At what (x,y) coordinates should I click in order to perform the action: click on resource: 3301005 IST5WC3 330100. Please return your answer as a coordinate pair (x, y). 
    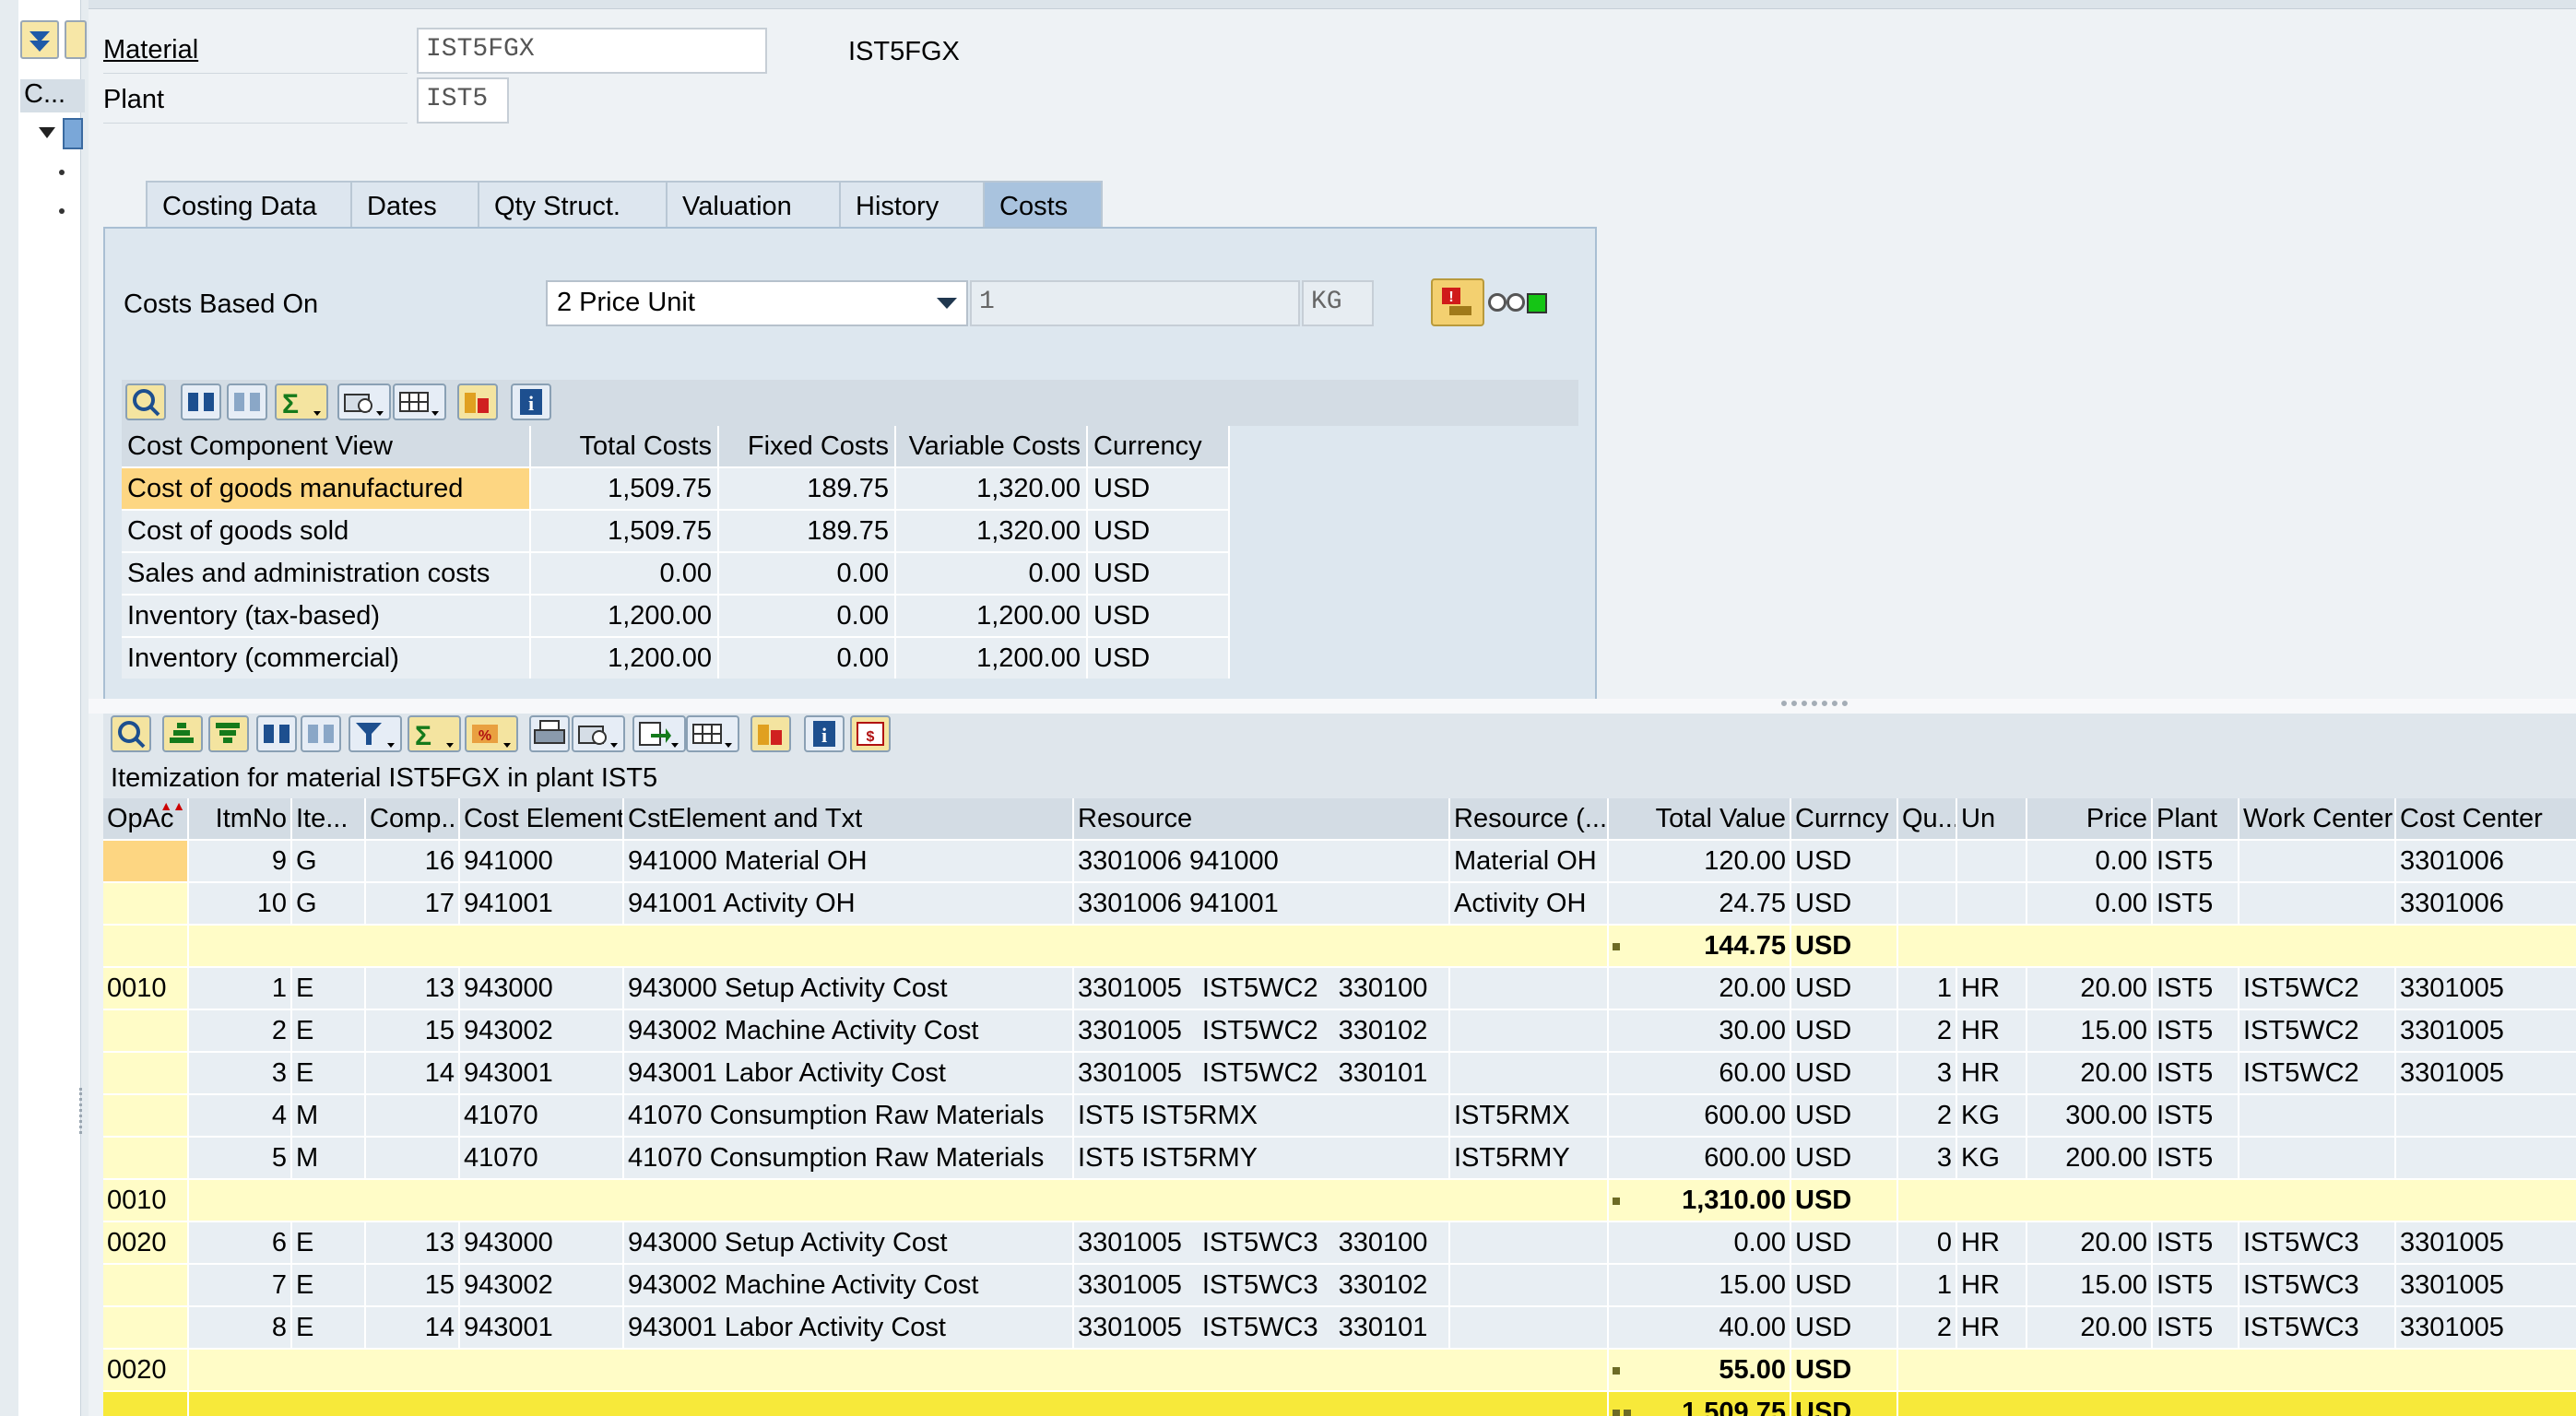
    Looking at the image, I should click on (1261, 1242).